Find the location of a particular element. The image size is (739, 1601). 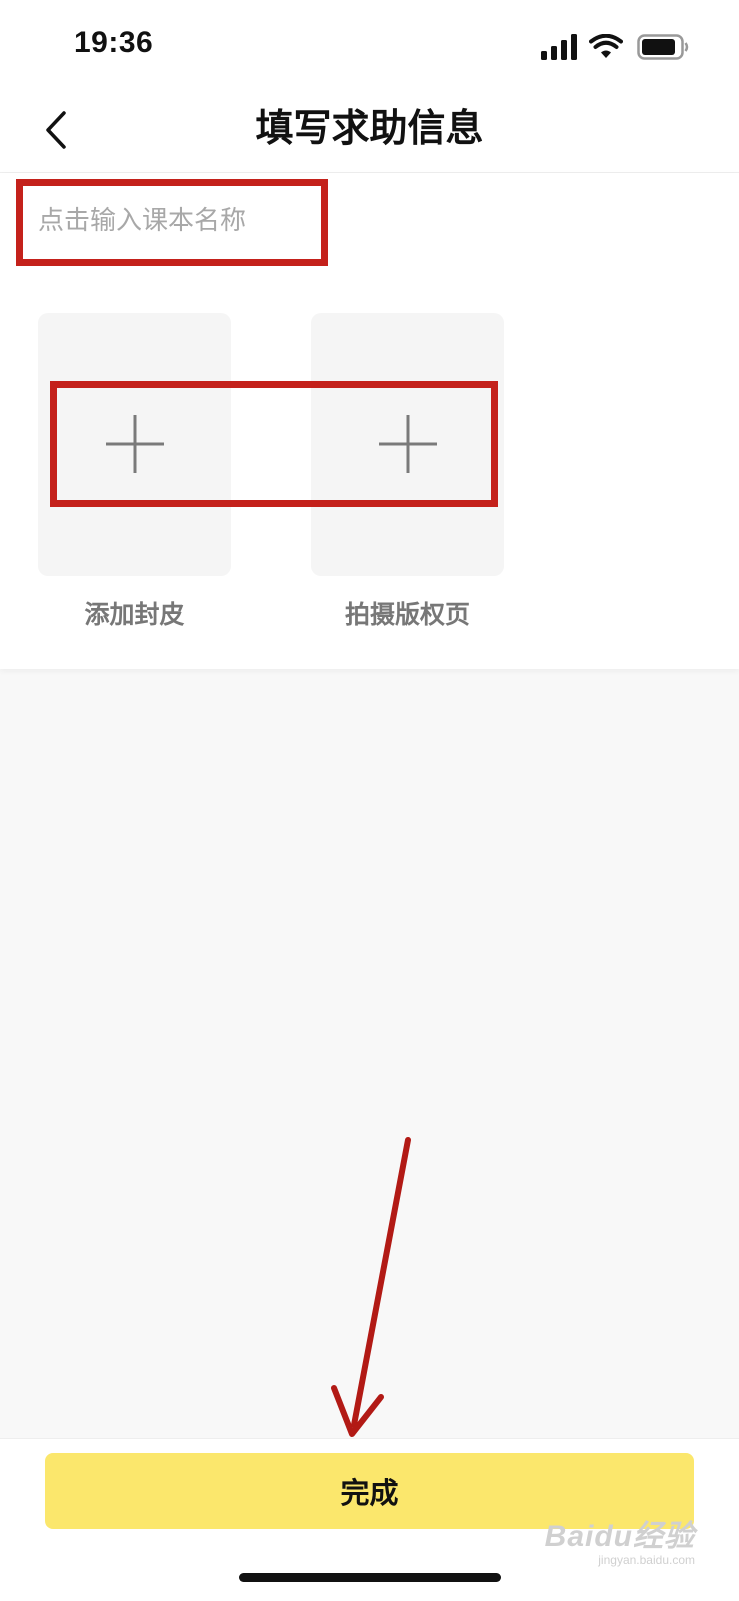

copyright-page-label: 拍摄版权页 is located at coordinates (407, 614).